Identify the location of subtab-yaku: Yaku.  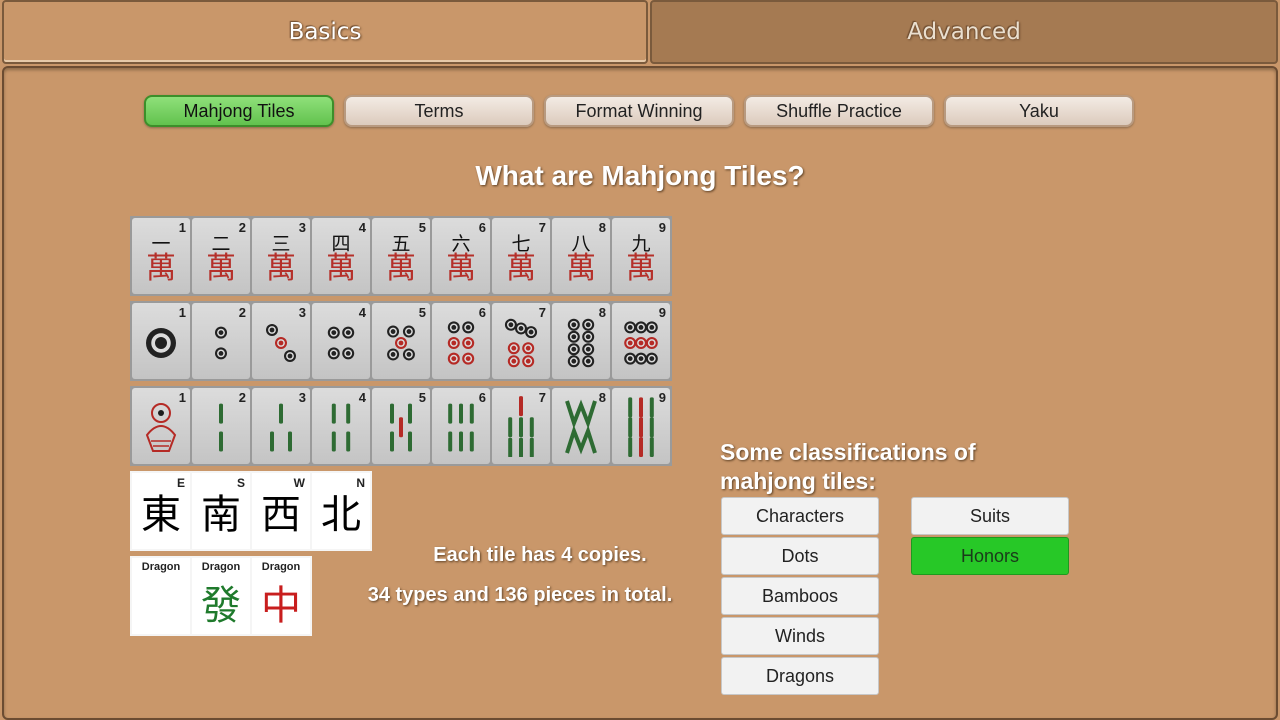
(1039, 111).